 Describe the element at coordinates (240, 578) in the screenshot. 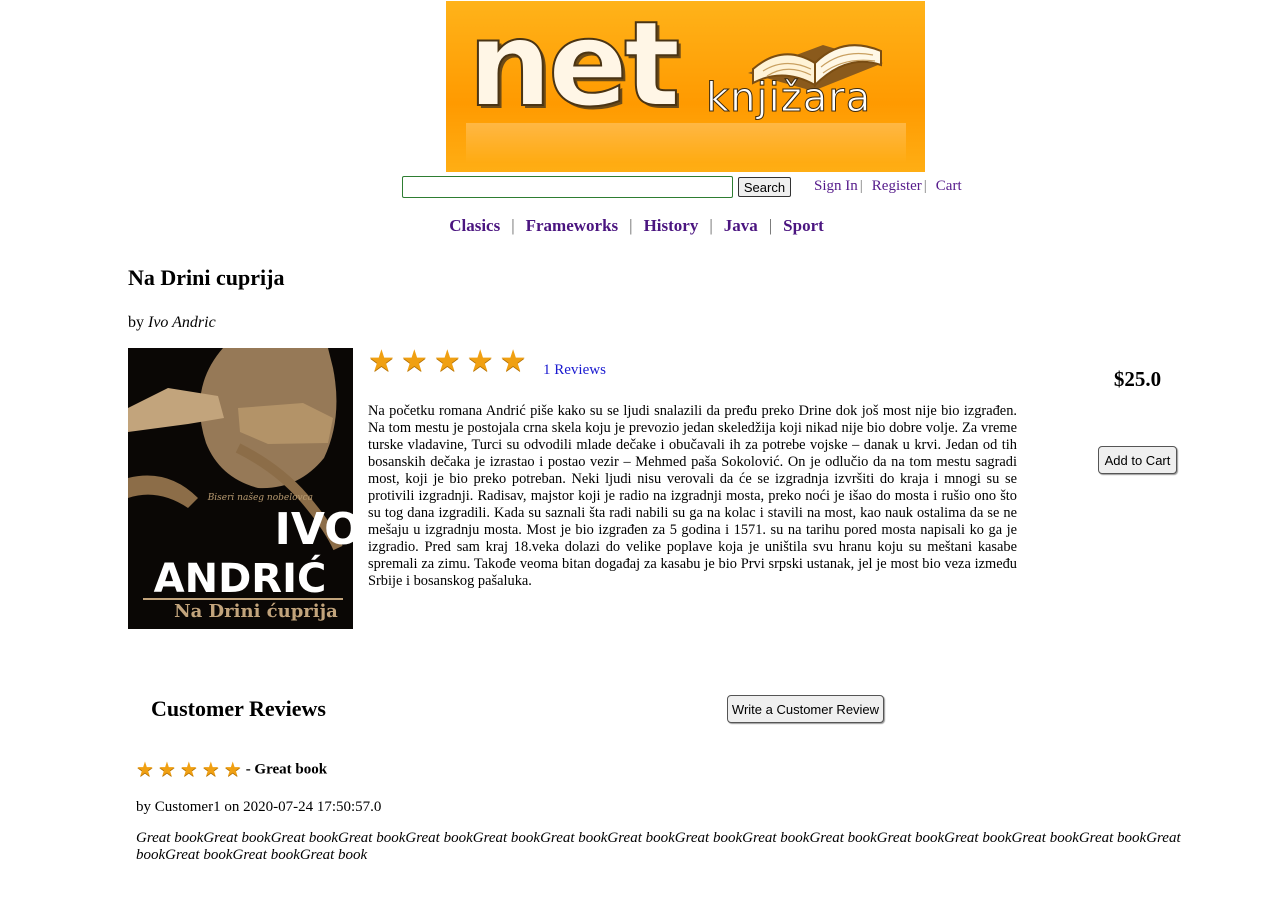

I see `cover-author-last: ANDRIĆ` at that location.